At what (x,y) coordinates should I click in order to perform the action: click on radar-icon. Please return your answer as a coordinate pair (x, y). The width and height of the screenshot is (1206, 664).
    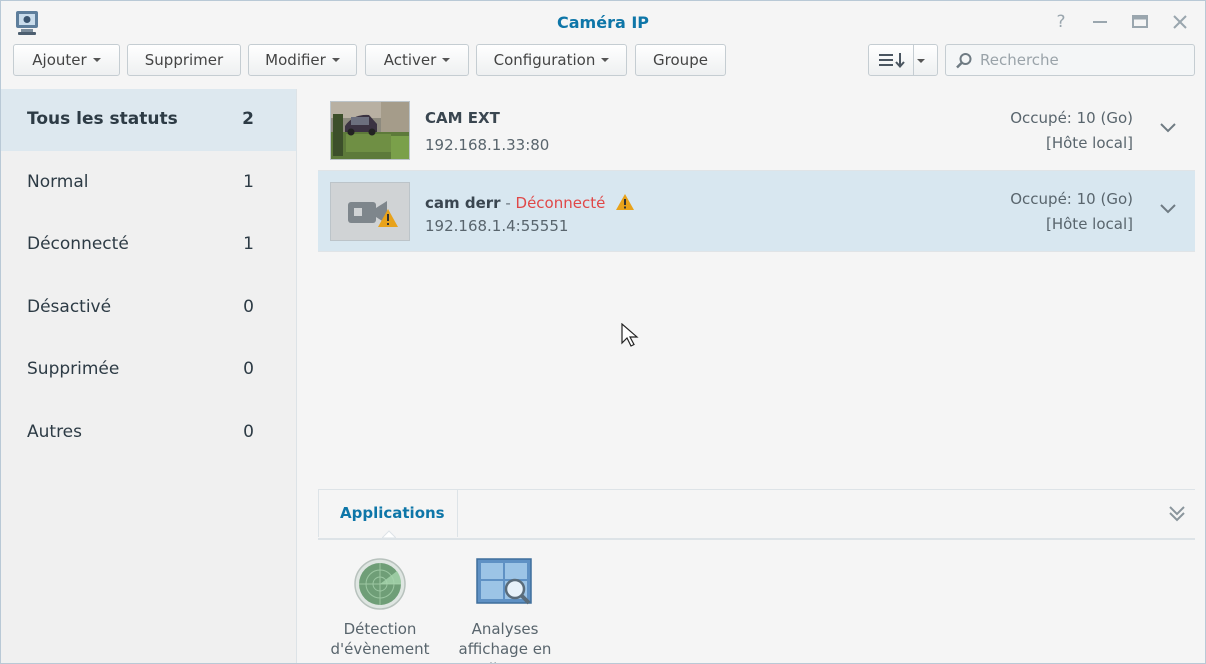
    Looking at the image, I should click on (380, 584).